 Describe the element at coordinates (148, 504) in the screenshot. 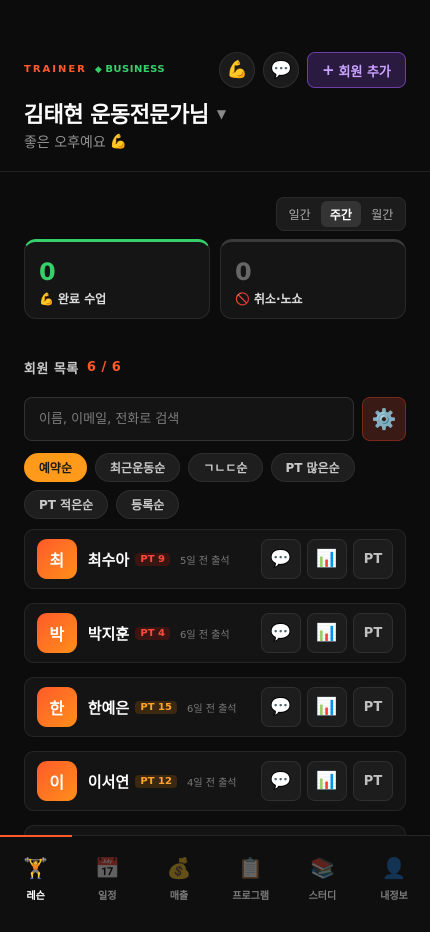

I see `sort-chip-registration: 등록순` at that location.